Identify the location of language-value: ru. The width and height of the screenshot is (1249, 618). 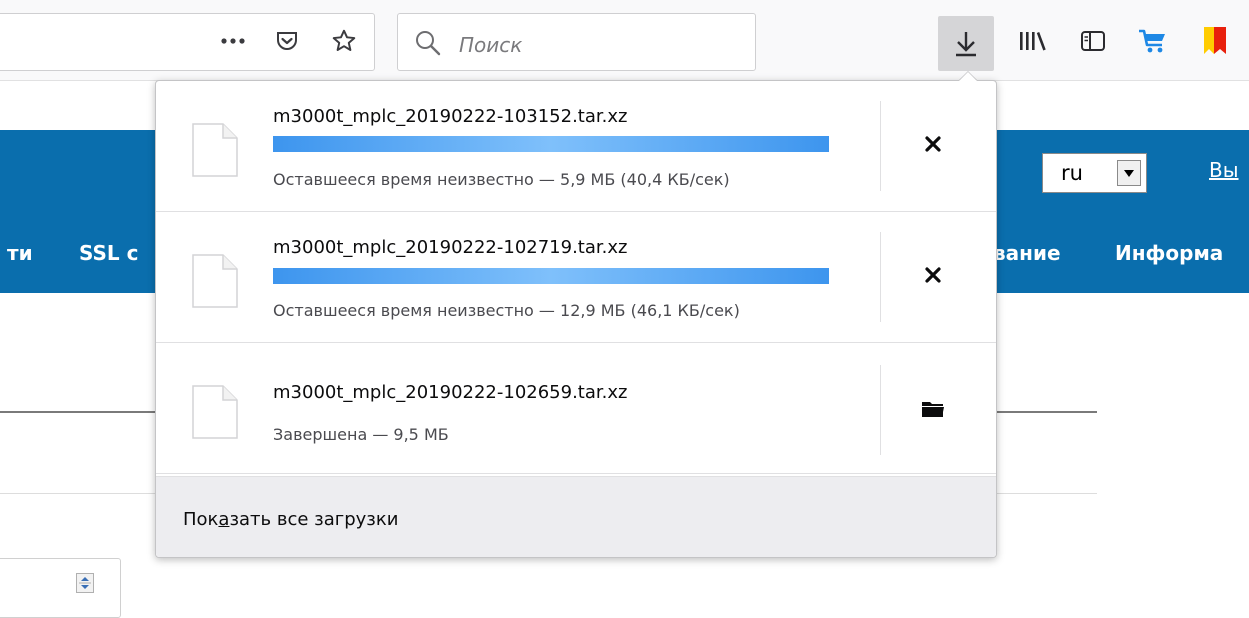
(1072, 173).